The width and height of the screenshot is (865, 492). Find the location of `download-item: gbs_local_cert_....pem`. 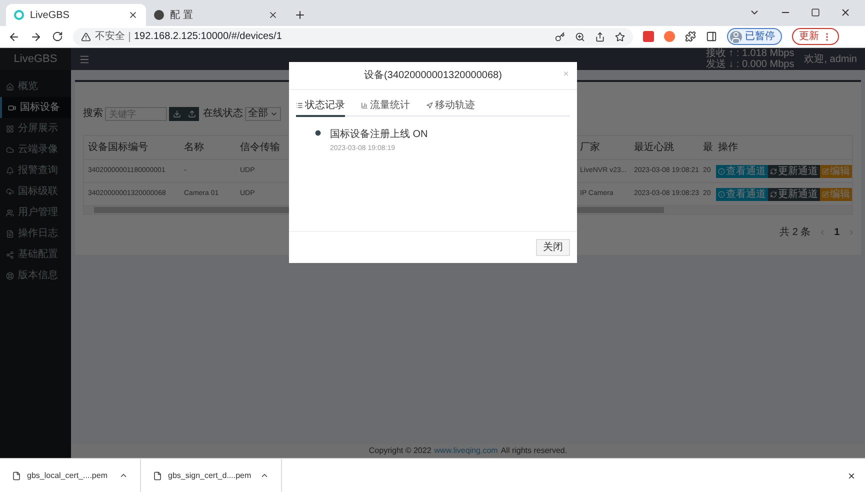

download-item: gbs_local_cert_....pem is located at coordinates (70, 475).